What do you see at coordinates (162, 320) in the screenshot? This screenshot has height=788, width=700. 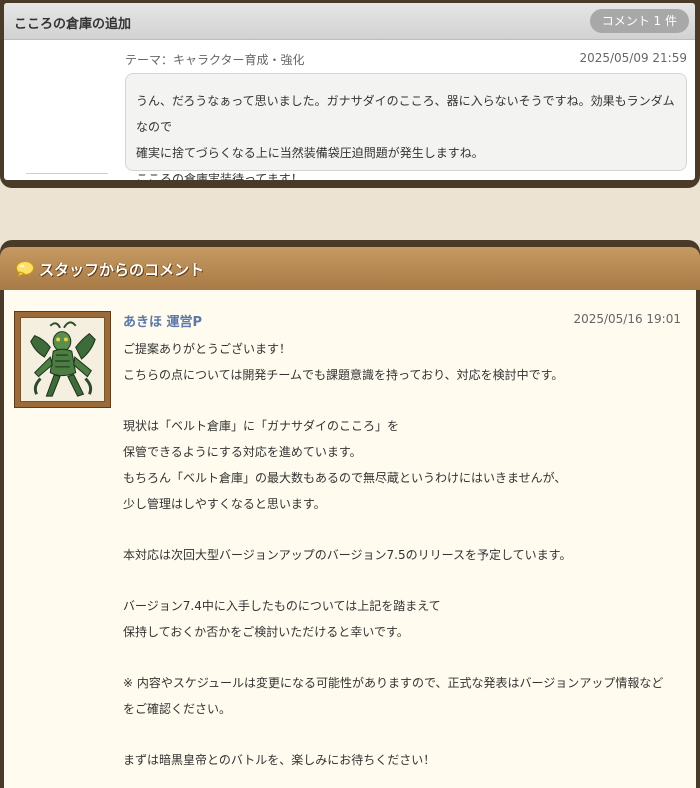 I see `staff-name: あきほ 運営P` at bounding box center [162, 320].